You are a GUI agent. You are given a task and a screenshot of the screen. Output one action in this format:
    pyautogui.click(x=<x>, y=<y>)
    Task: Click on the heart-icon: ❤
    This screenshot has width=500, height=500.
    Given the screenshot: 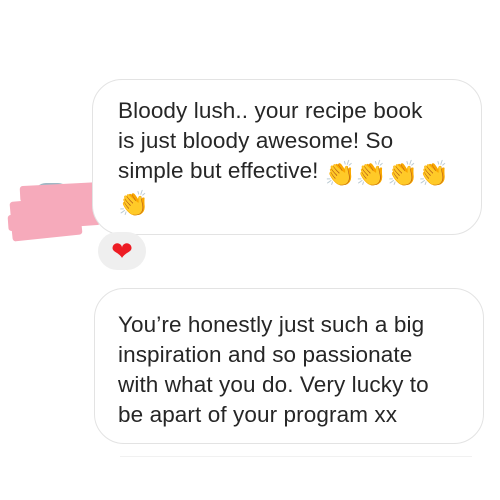 What is the action you would take?
    pyautogui.click(x=122, y=251)
    